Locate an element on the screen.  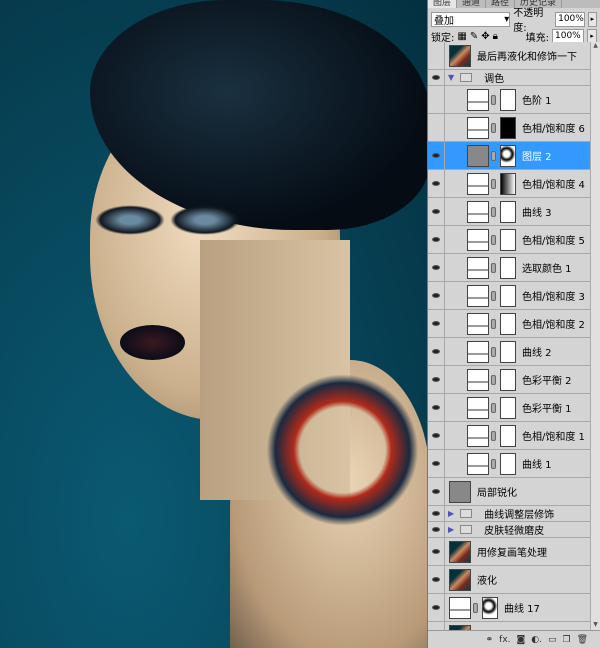
lock-move-icon: ✥ is located at coordinates (485, 36).